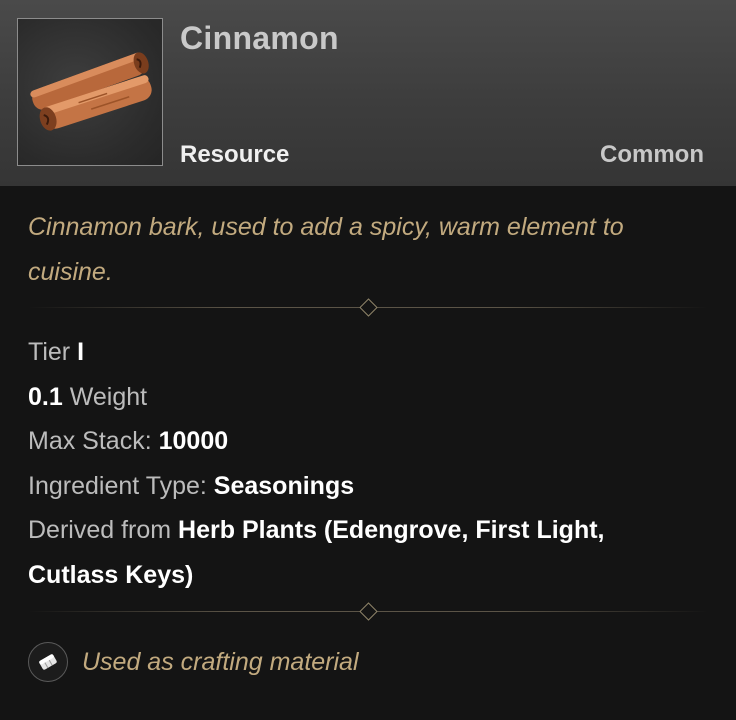 This screenshot has width=736, height=720. Describe the element at coordinates (45, 396) in the screenshot. I see `weight-value: 0.1` at that location.